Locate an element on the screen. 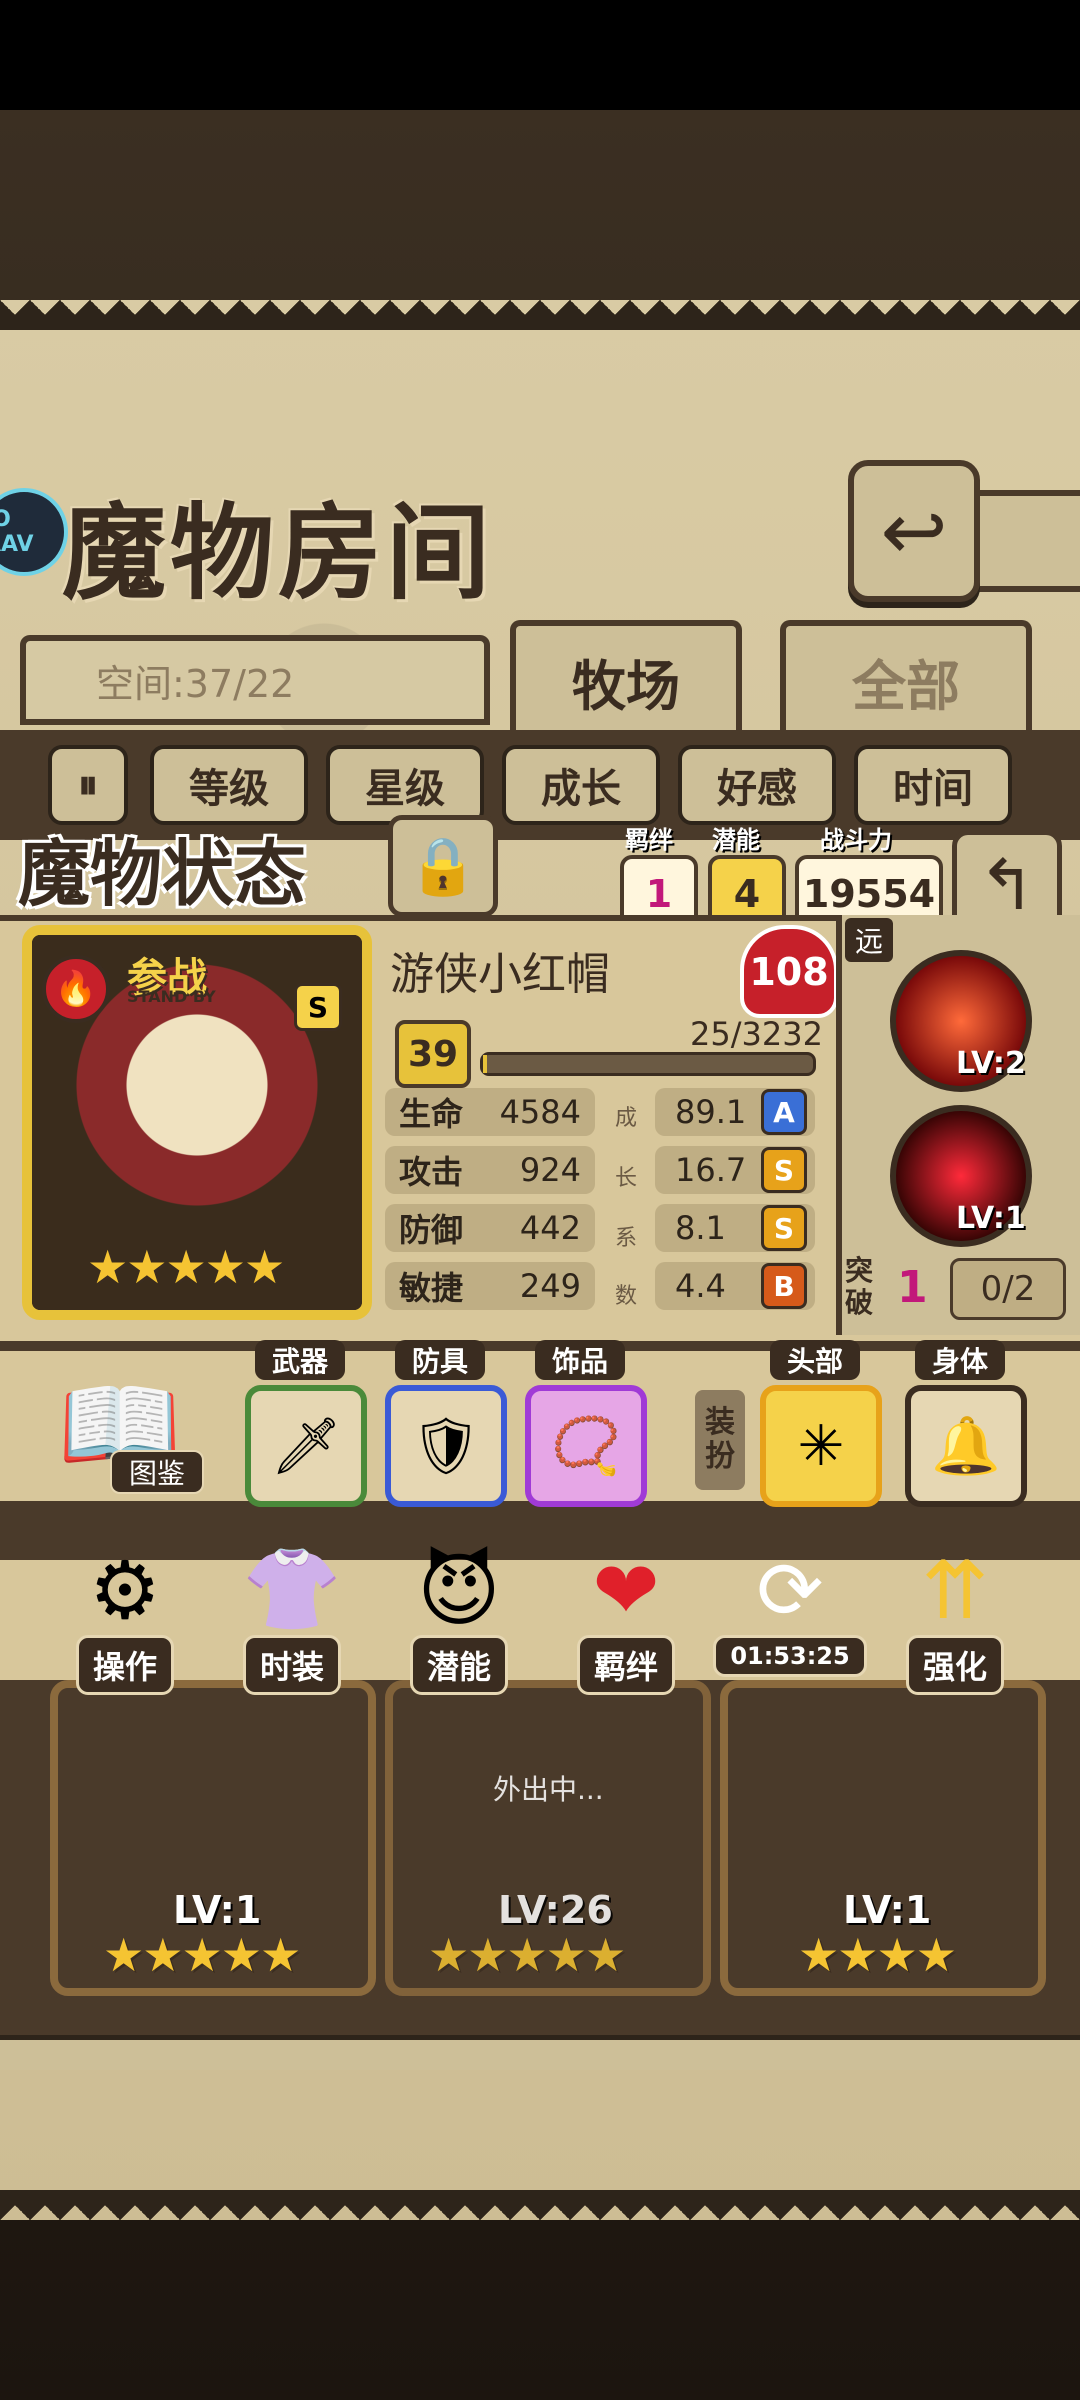 The height and width of the screenshot is (2400, 1080). card-level: LV:26 is located at coordinates (555, 1910).